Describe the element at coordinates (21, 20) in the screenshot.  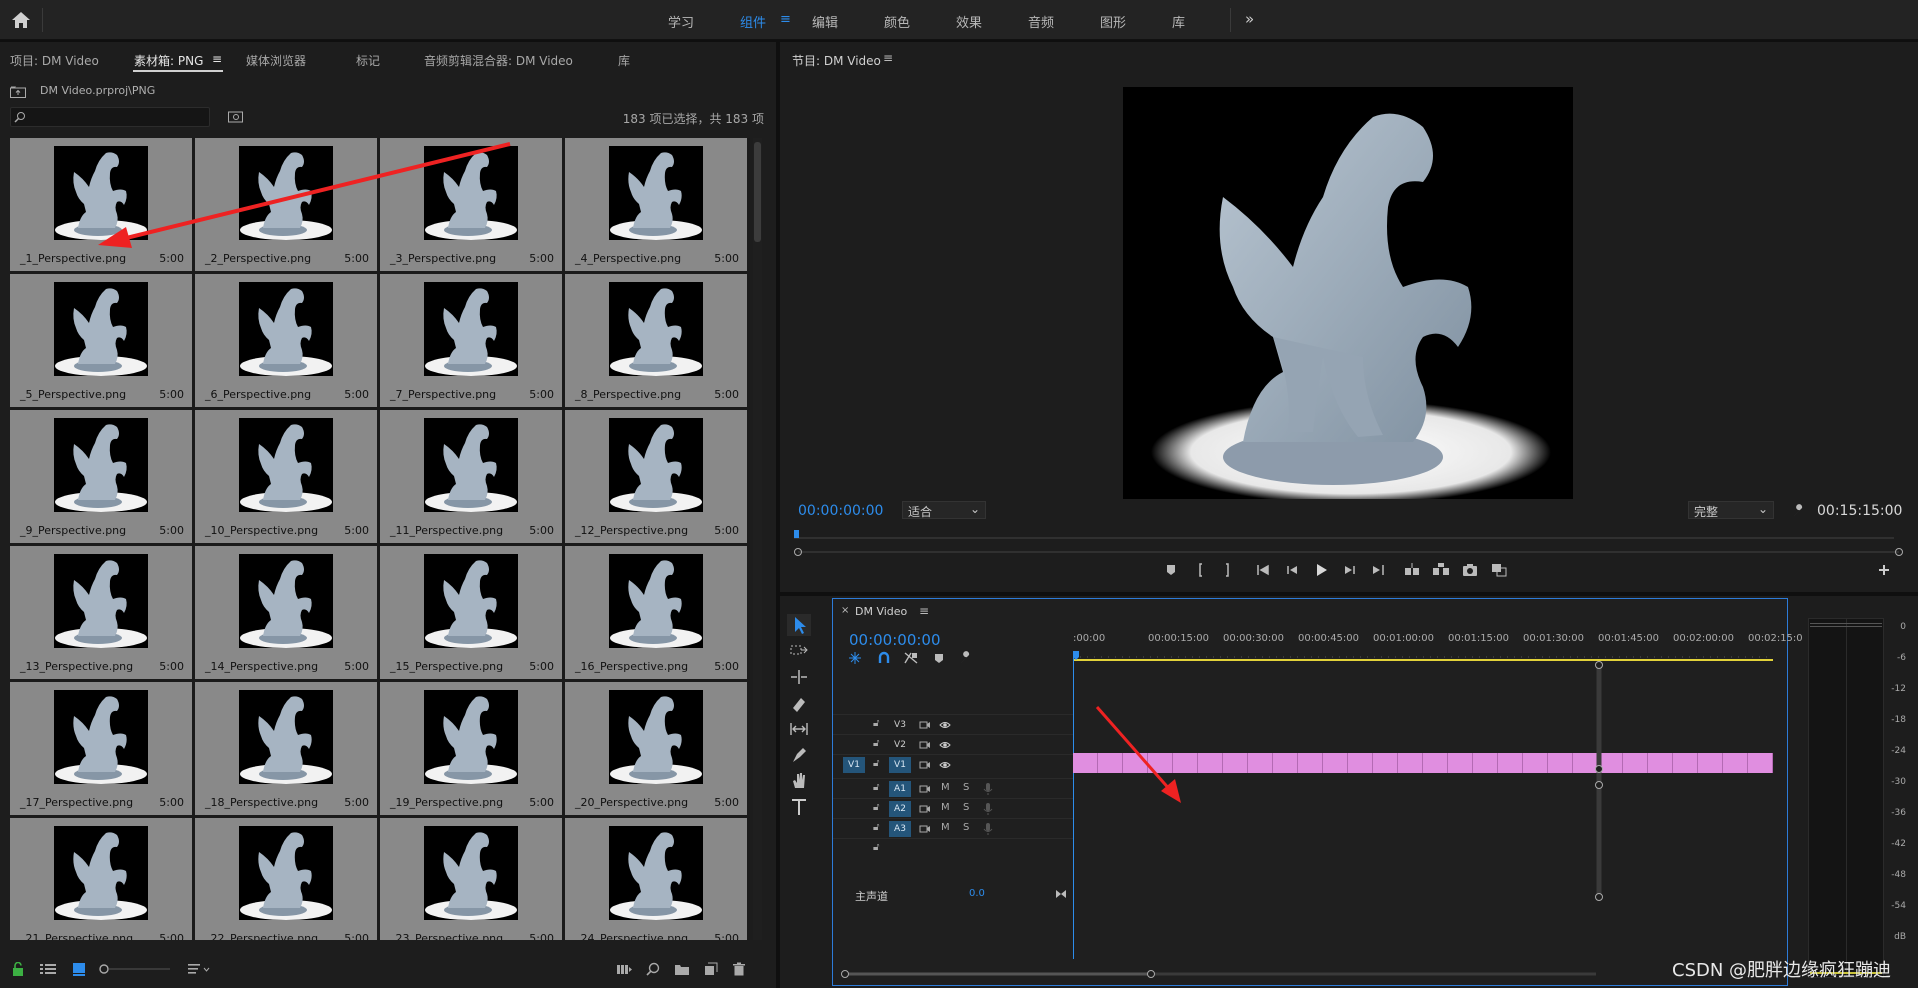
I see `home-icon` at that location.